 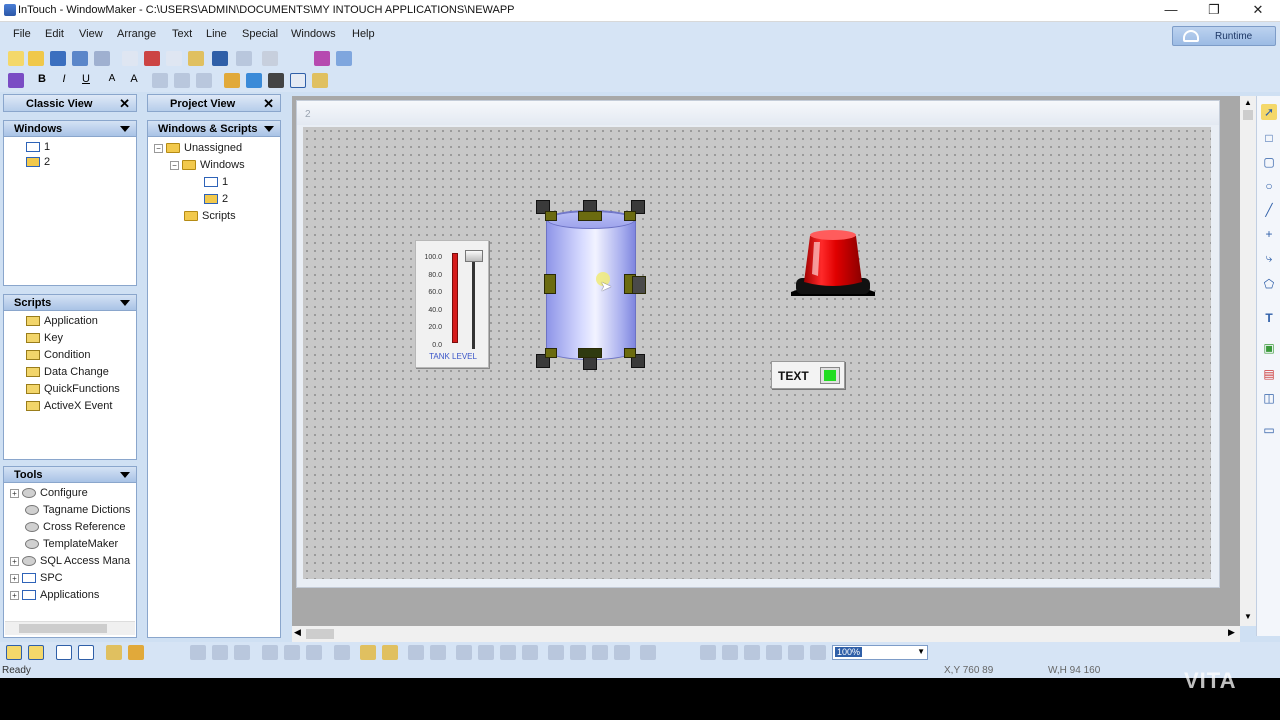 I want to click on tools-caret-icon, so click(x=125, y=475).